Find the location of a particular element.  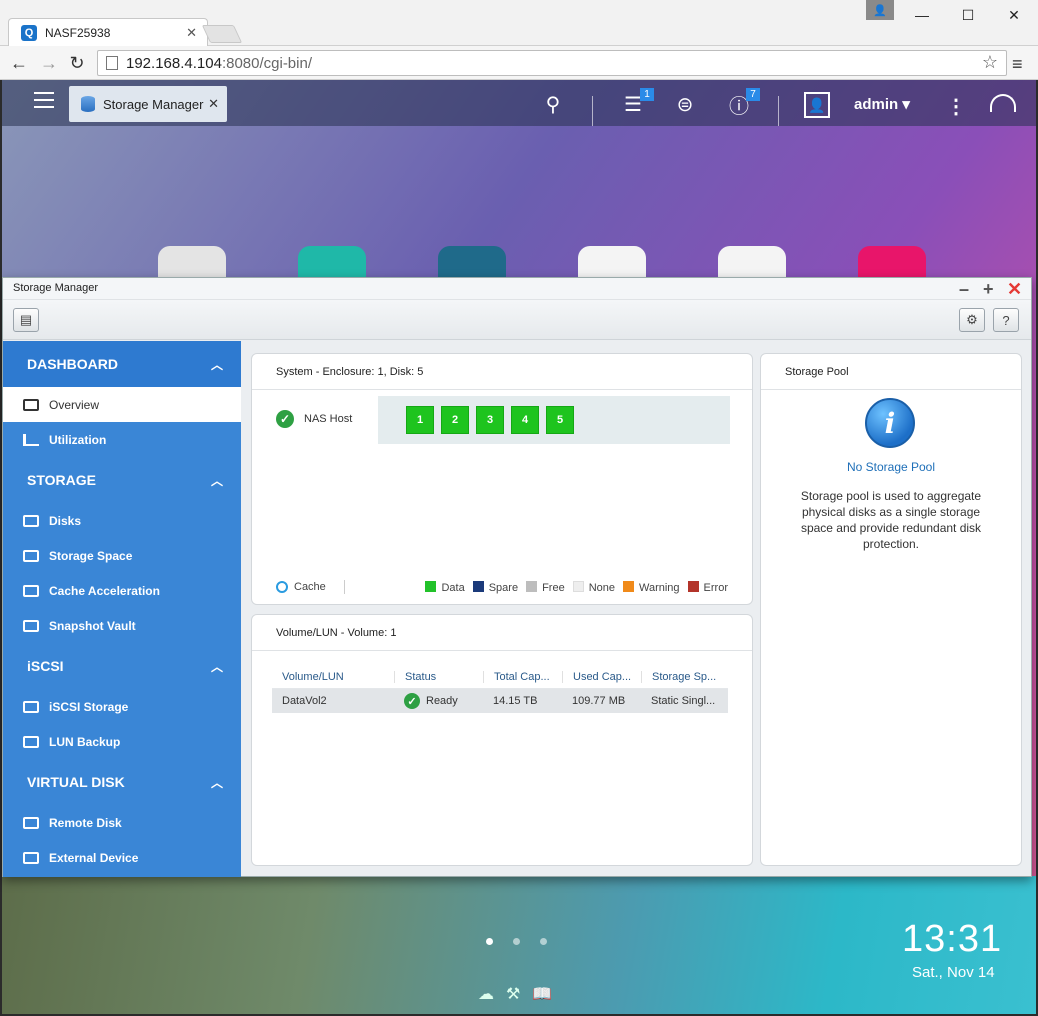

column-header: Volume/LUN is located at coordinates (333, 677).